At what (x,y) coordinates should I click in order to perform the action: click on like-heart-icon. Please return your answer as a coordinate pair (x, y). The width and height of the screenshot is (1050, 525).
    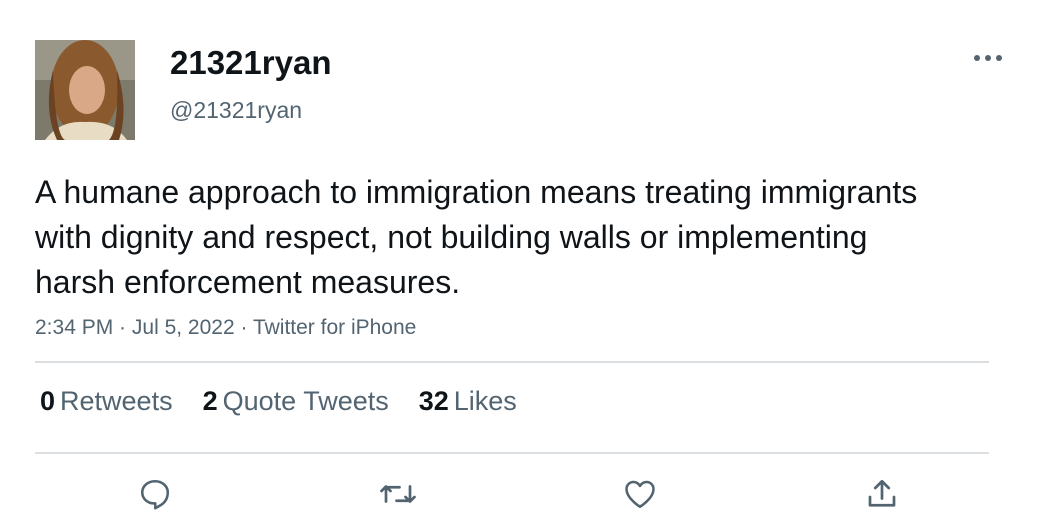
    Looking at the image, I should click on (640, 494).